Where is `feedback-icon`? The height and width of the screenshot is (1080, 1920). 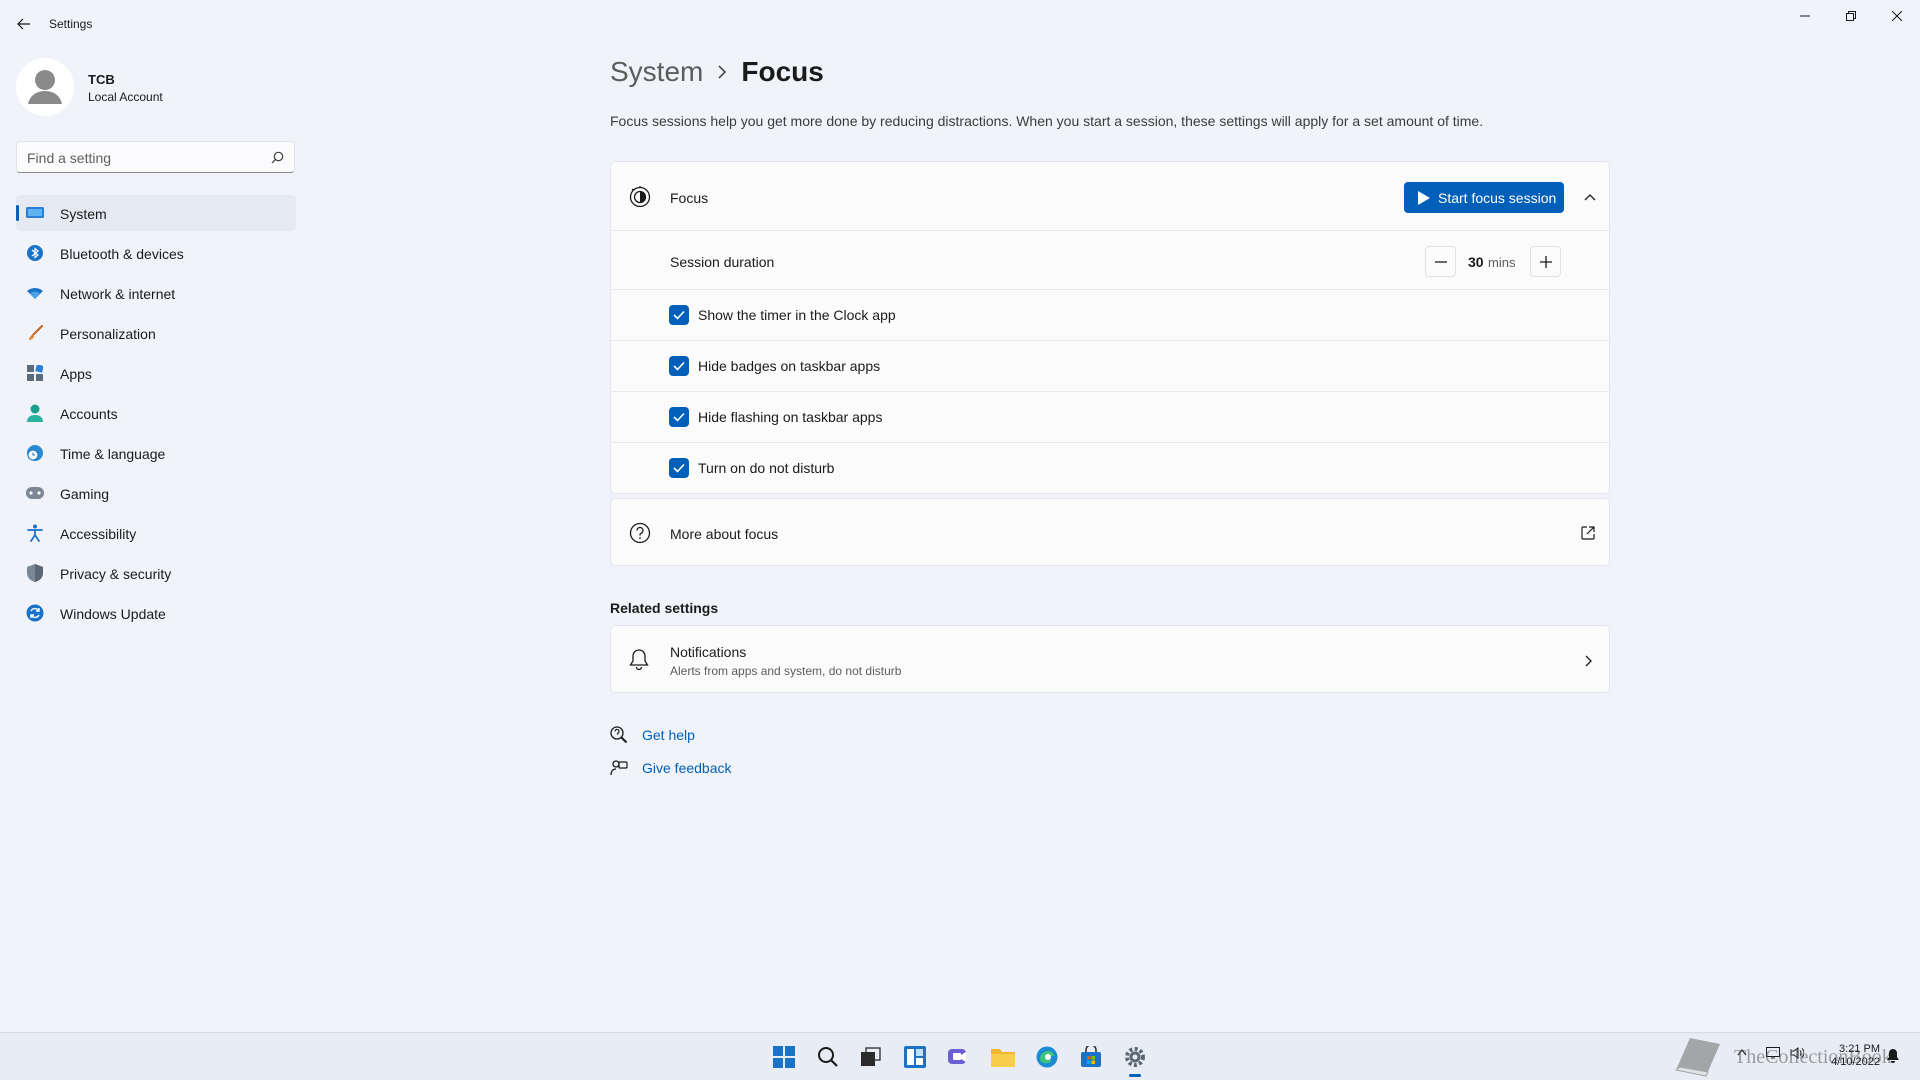
feedback-icon is located at coordinates (619, 768).